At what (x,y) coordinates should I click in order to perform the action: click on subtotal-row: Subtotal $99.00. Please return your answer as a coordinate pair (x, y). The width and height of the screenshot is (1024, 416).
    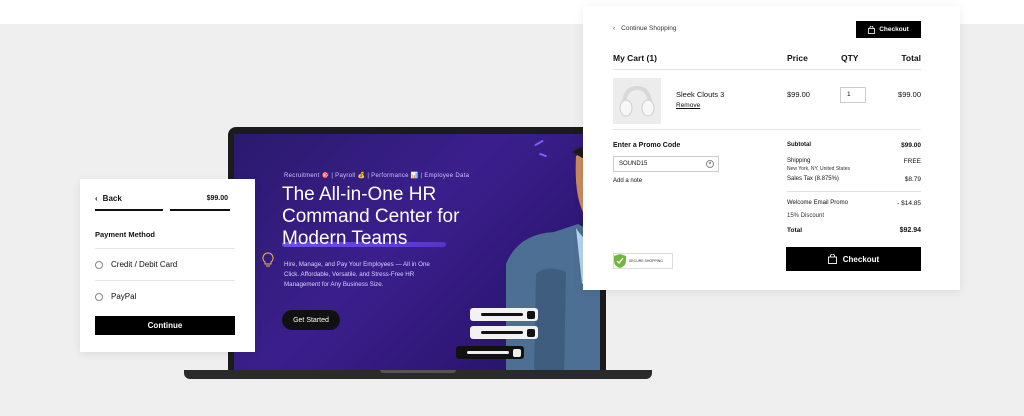
    Looking at the image, I should click on (854, 145).